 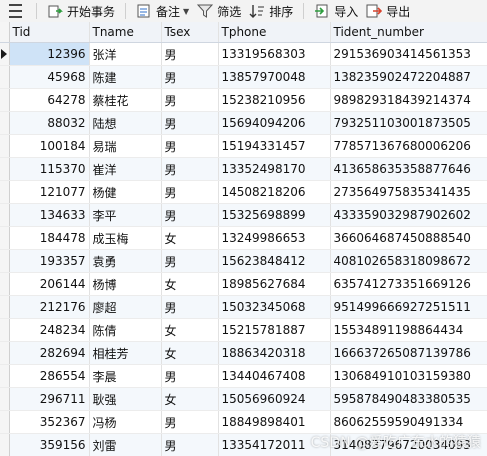 I want to click on remark-button: 备注 ▼, so click(x=162, y=11).